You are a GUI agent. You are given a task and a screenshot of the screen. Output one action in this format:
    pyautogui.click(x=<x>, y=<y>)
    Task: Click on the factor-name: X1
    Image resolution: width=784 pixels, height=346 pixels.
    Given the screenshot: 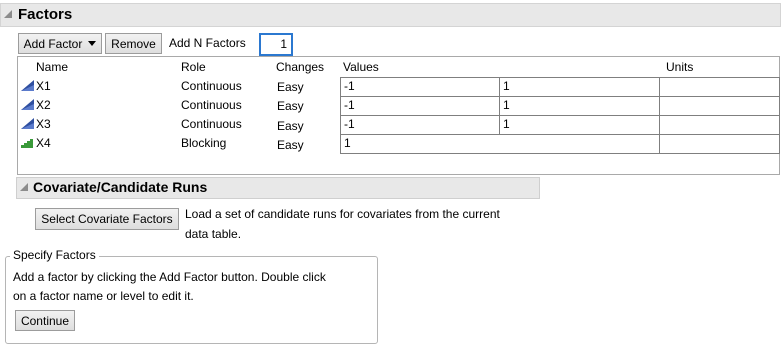 What is the action you would take?
    pyautogui.click(x=43, y=86)
    